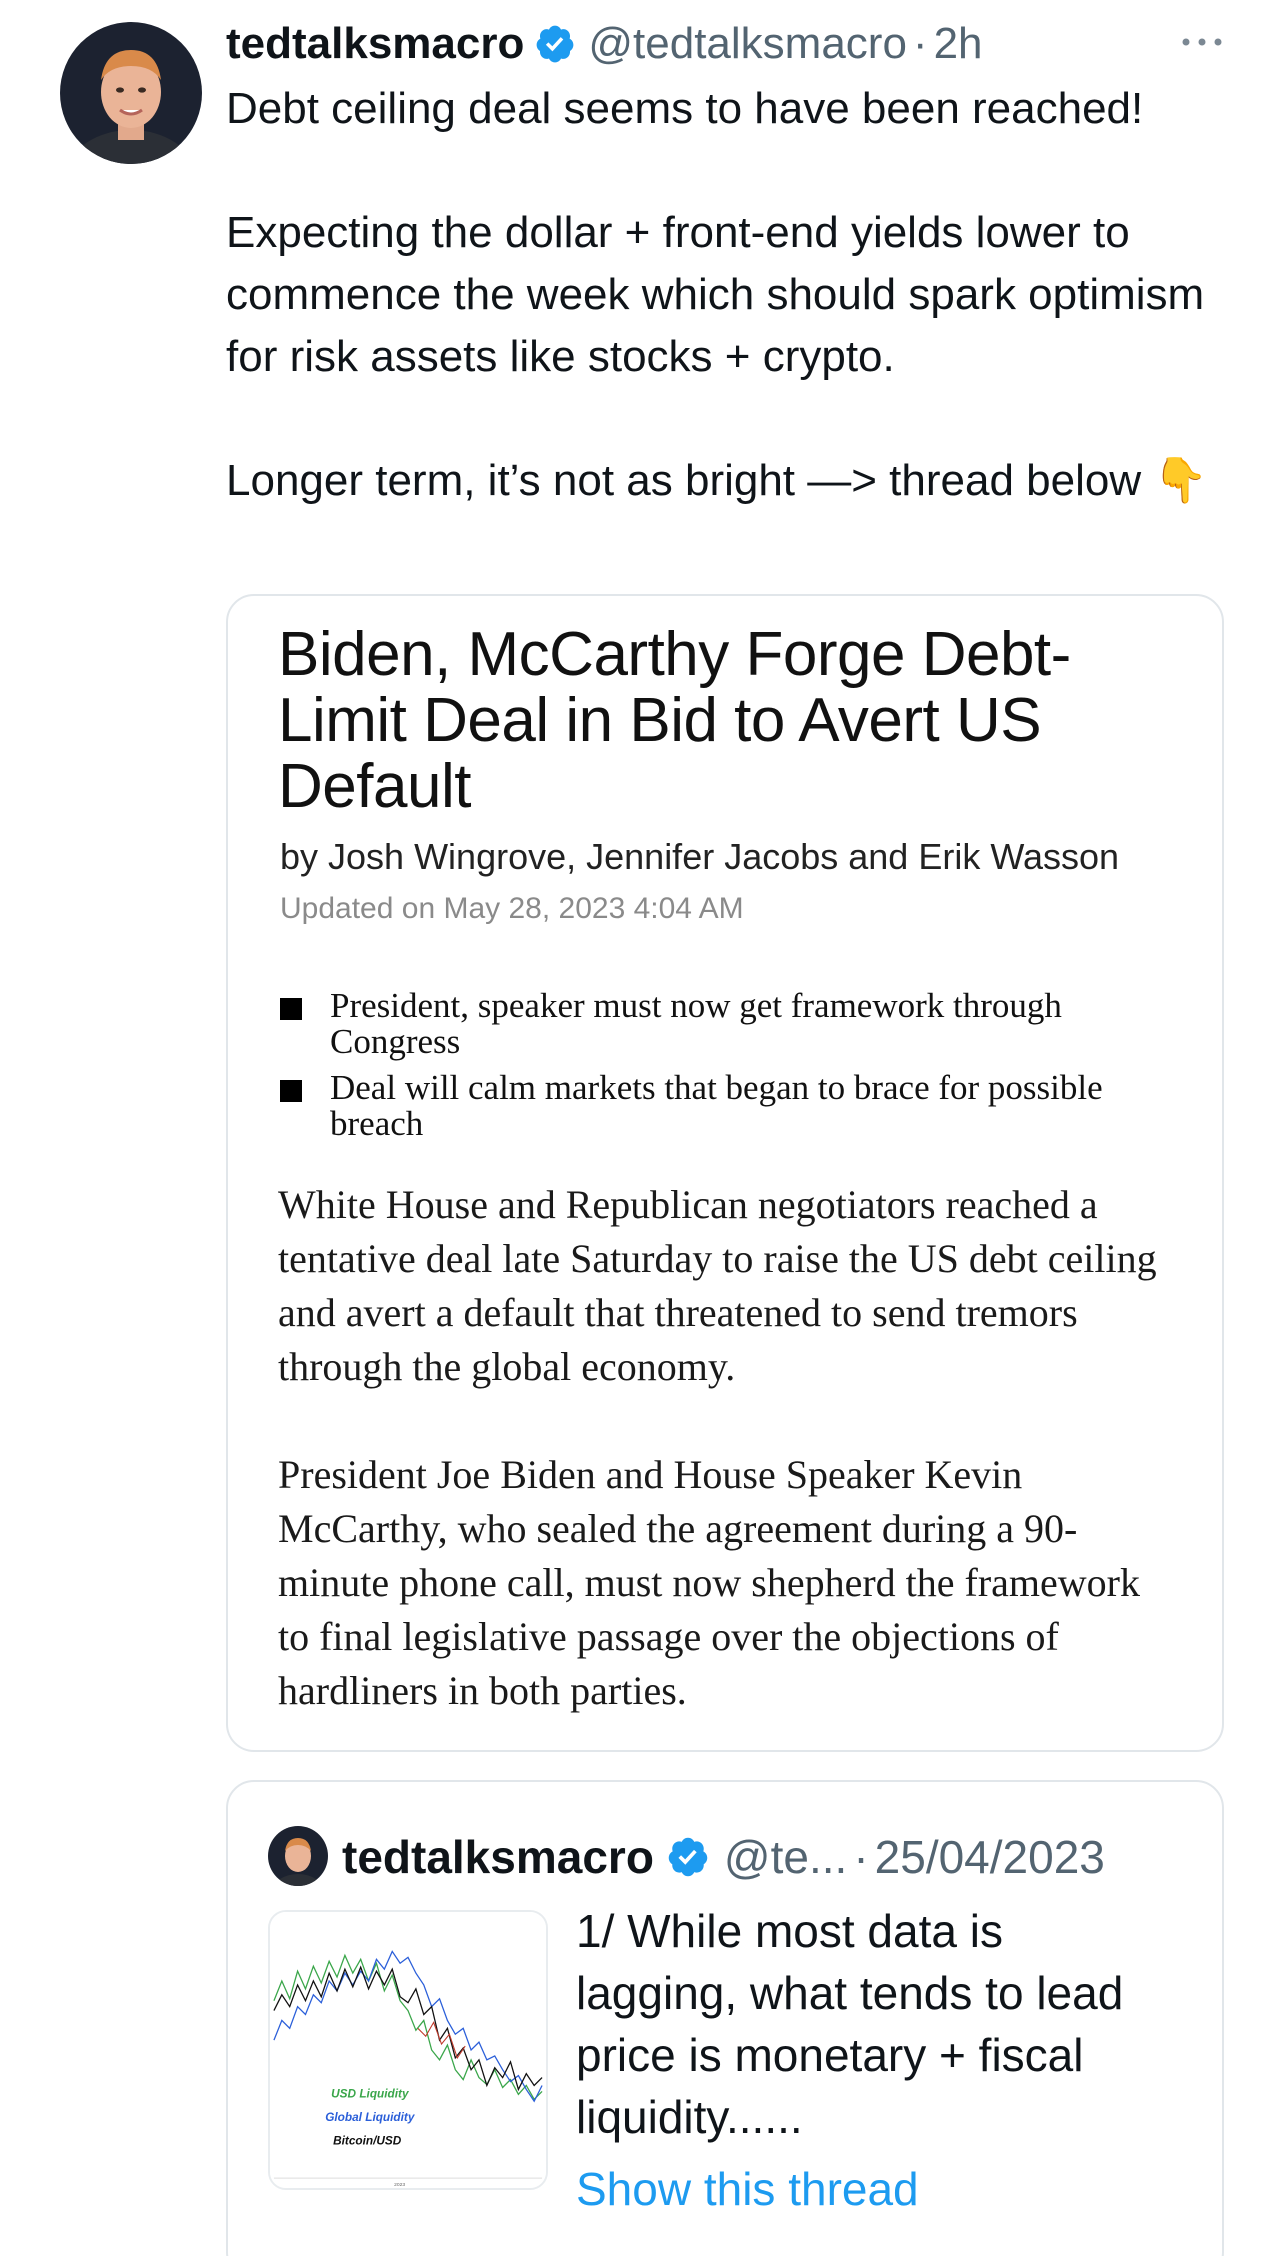 The width and height of the screenshot is (1284, 2256). Describe the element at coordinates (958, 44) in the screenshot. I see `timestamp: 2h` at that location.